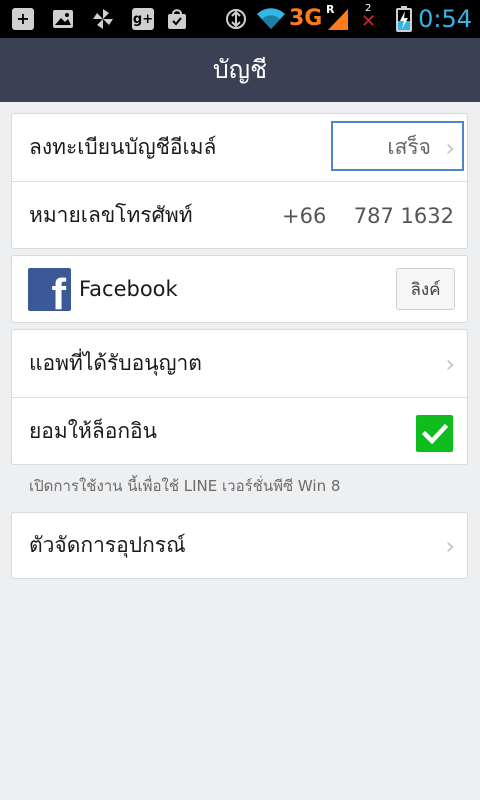 Image resolution: width=480 pixels, height=800 pixels. Describe the element at coordinates (236, 19) in the screenshot. I see `sync-icon` at that location.